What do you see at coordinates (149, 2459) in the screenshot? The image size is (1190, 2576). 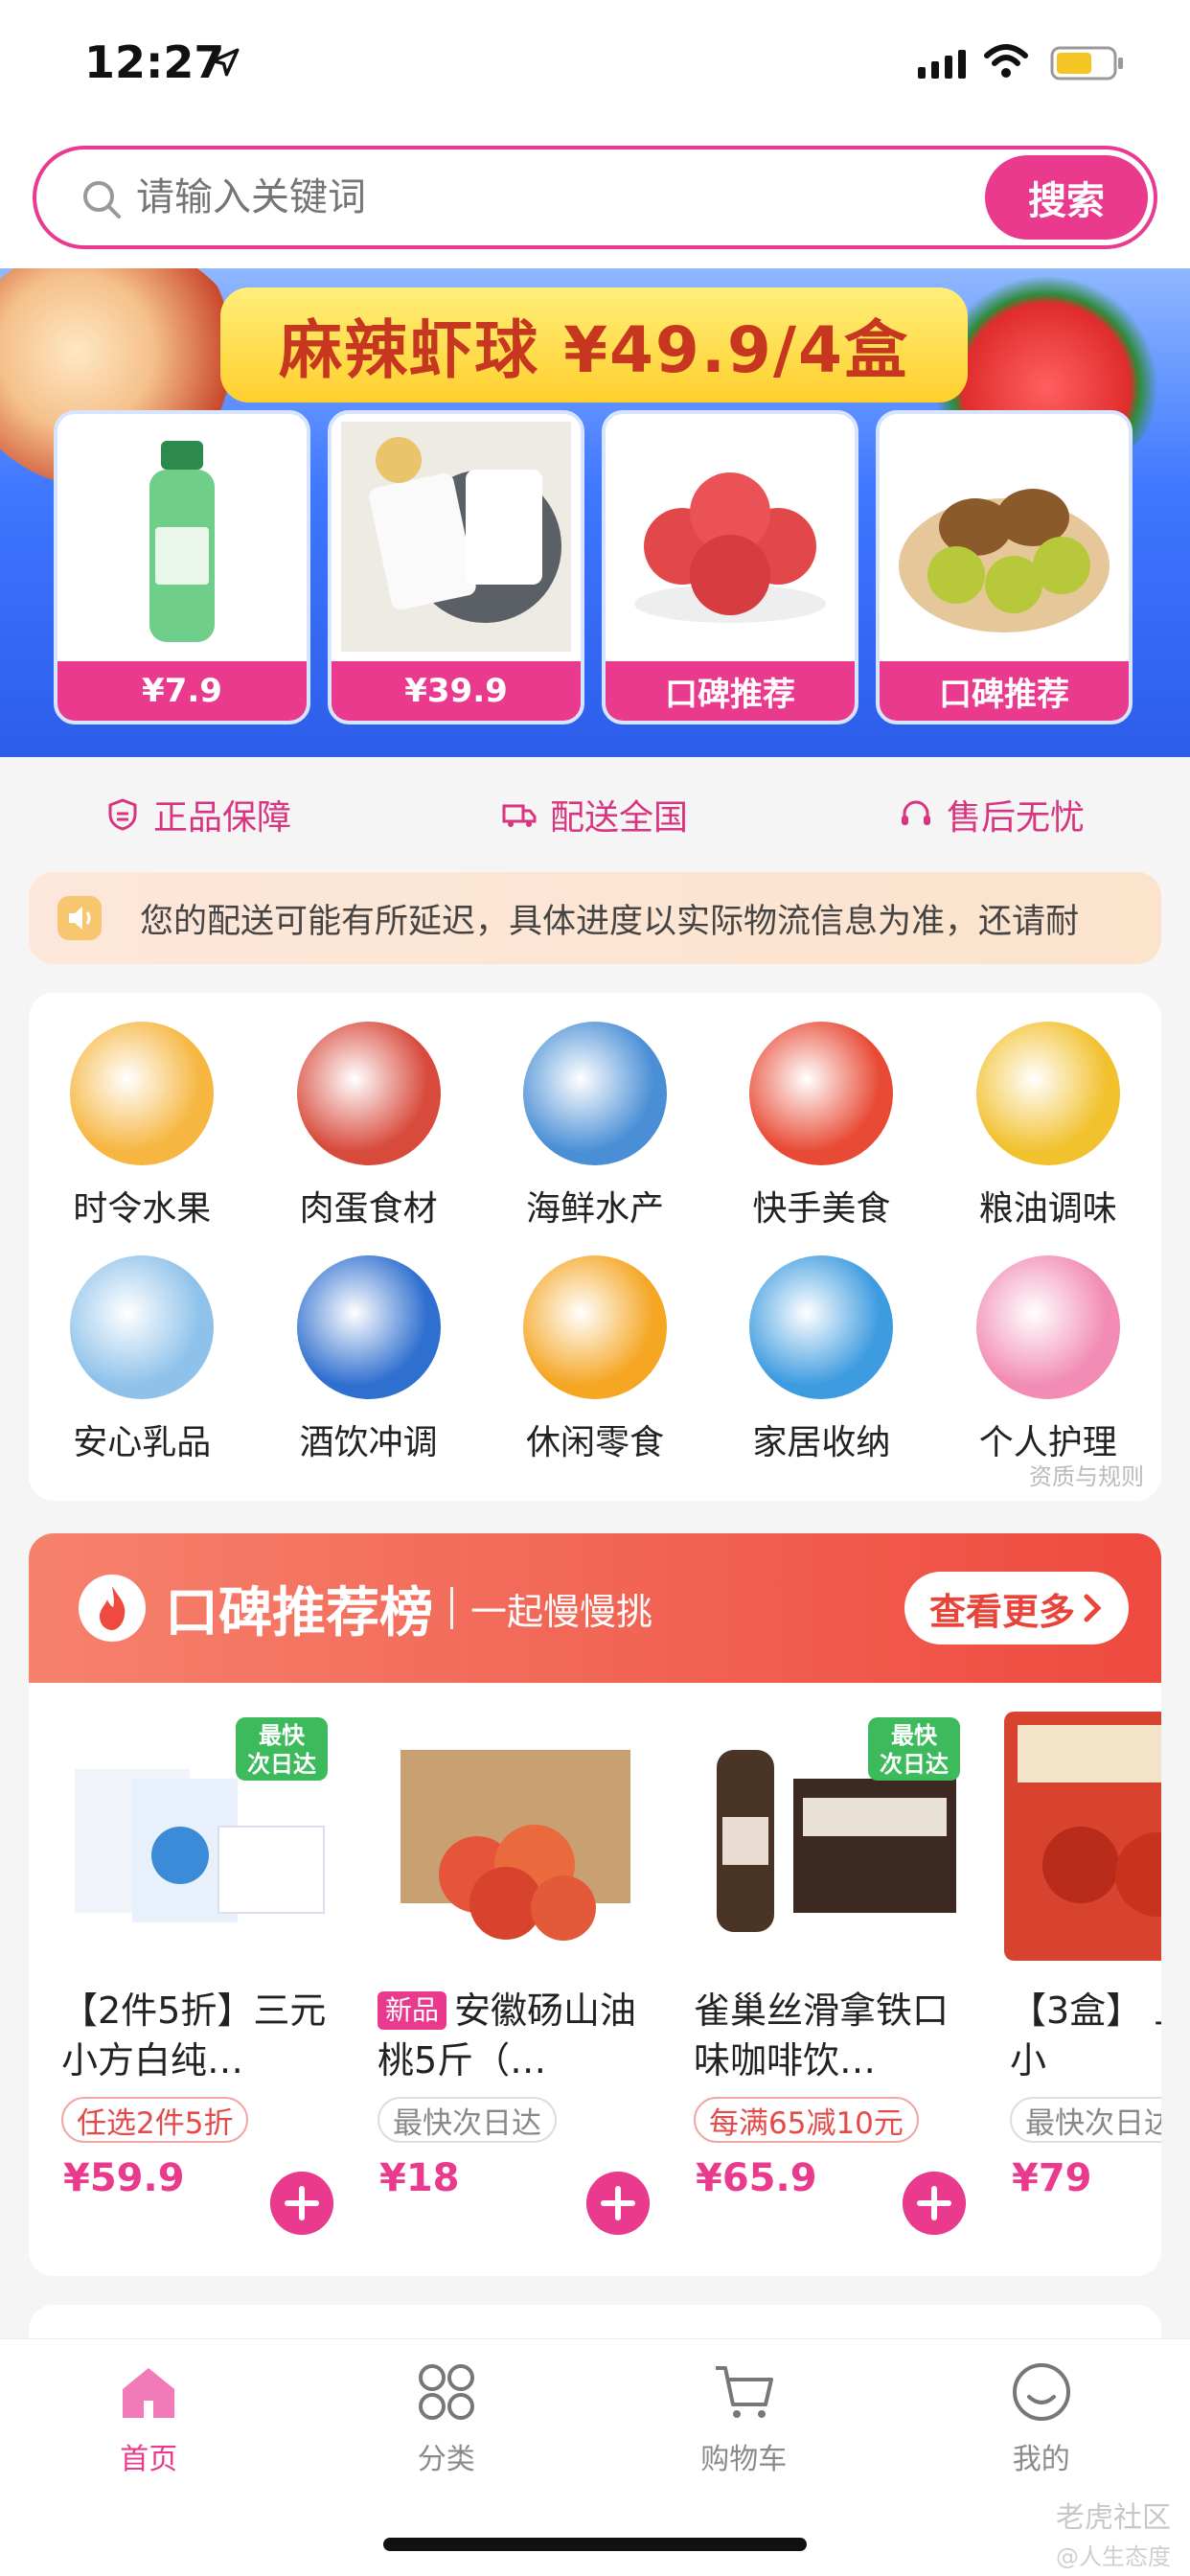 I see `tab-label: 首页` at bounding box center [149, 2459].